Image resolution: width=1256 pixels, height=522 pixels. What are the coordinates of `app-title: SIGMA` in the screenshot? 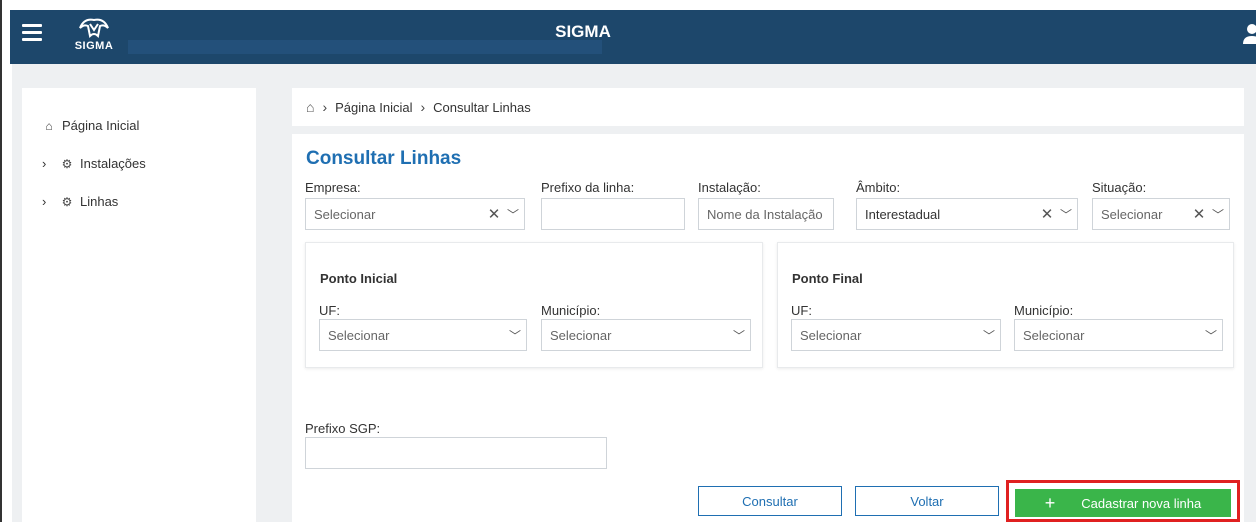 It's located at (583, 31).